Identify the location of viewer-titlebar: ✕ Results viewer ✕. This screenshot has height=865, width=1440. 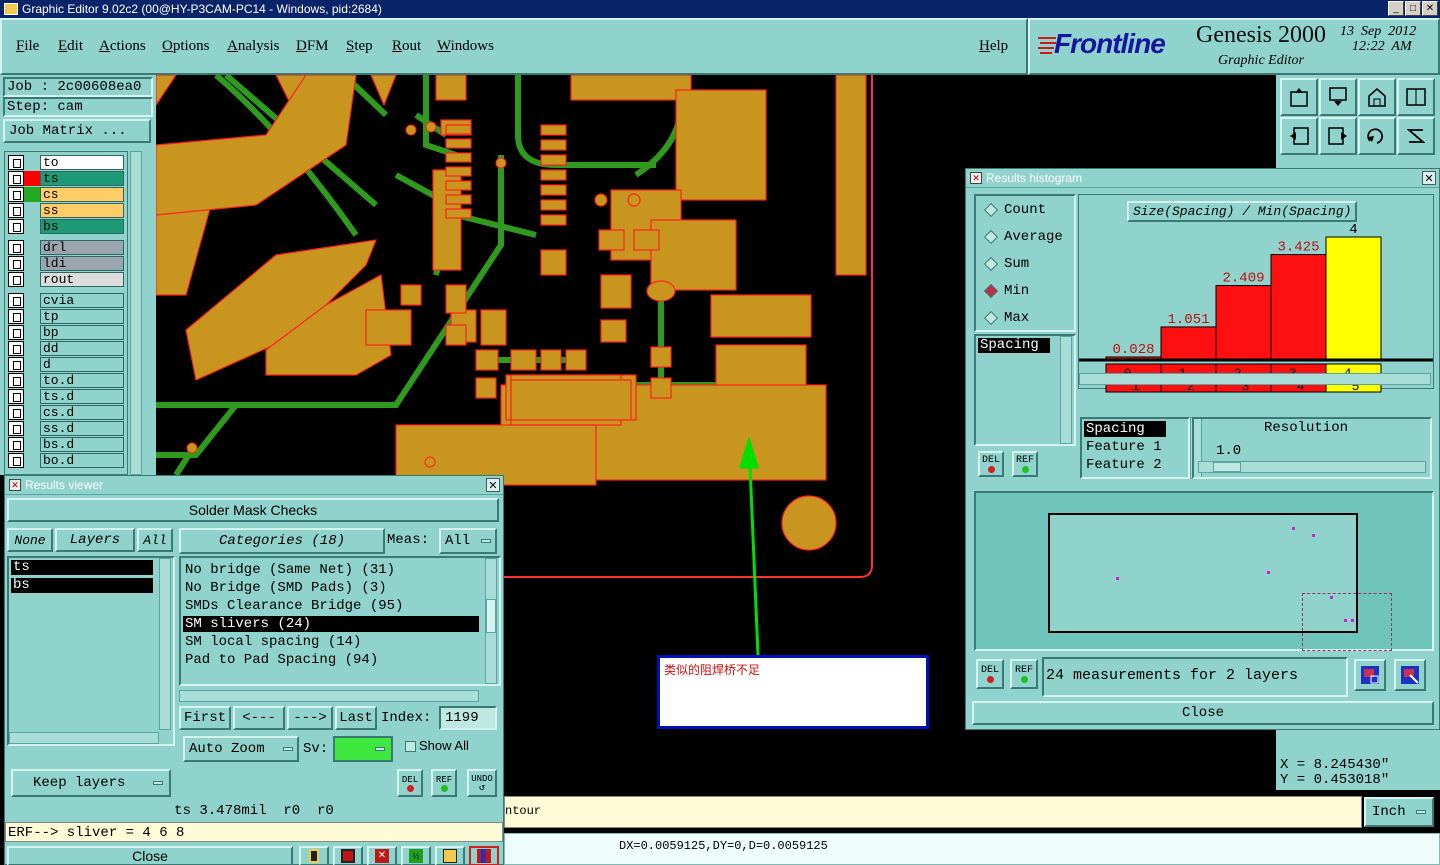
(254, 485).